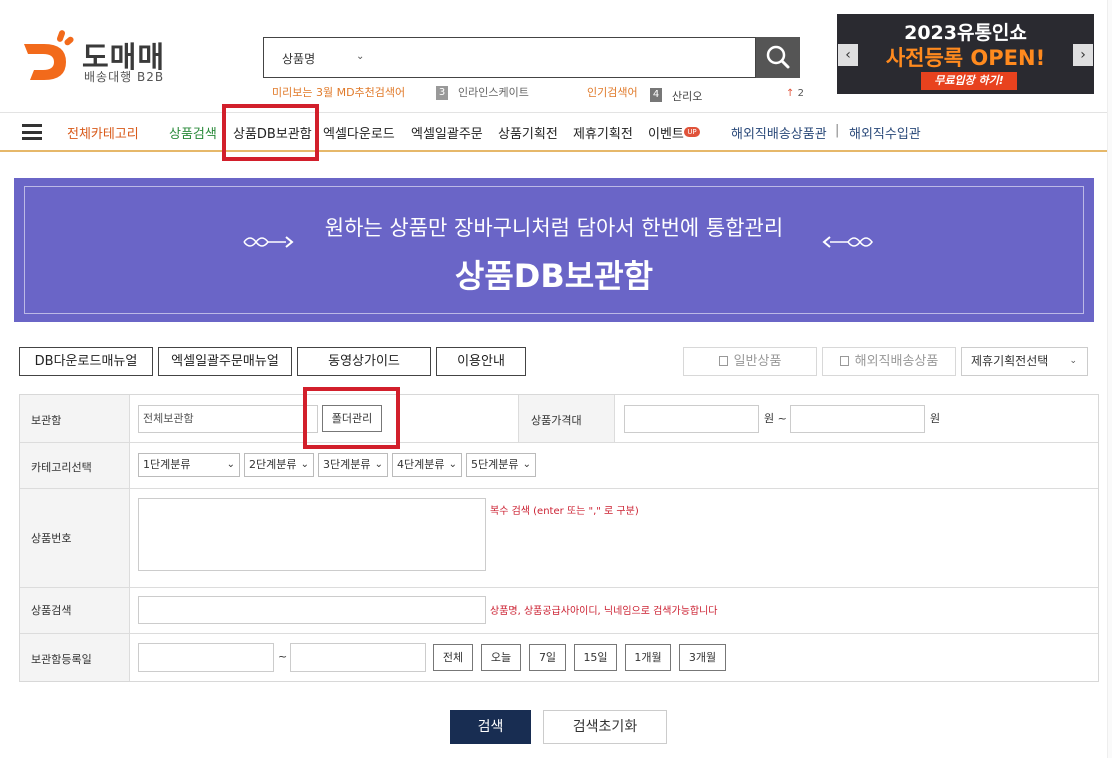 This screenshot has height=758, width=1112. Describe the element at coordinates (86, 361) in the screenshot. I see `db-download-manual-button: DB다운로드매뉴얼` at that location.